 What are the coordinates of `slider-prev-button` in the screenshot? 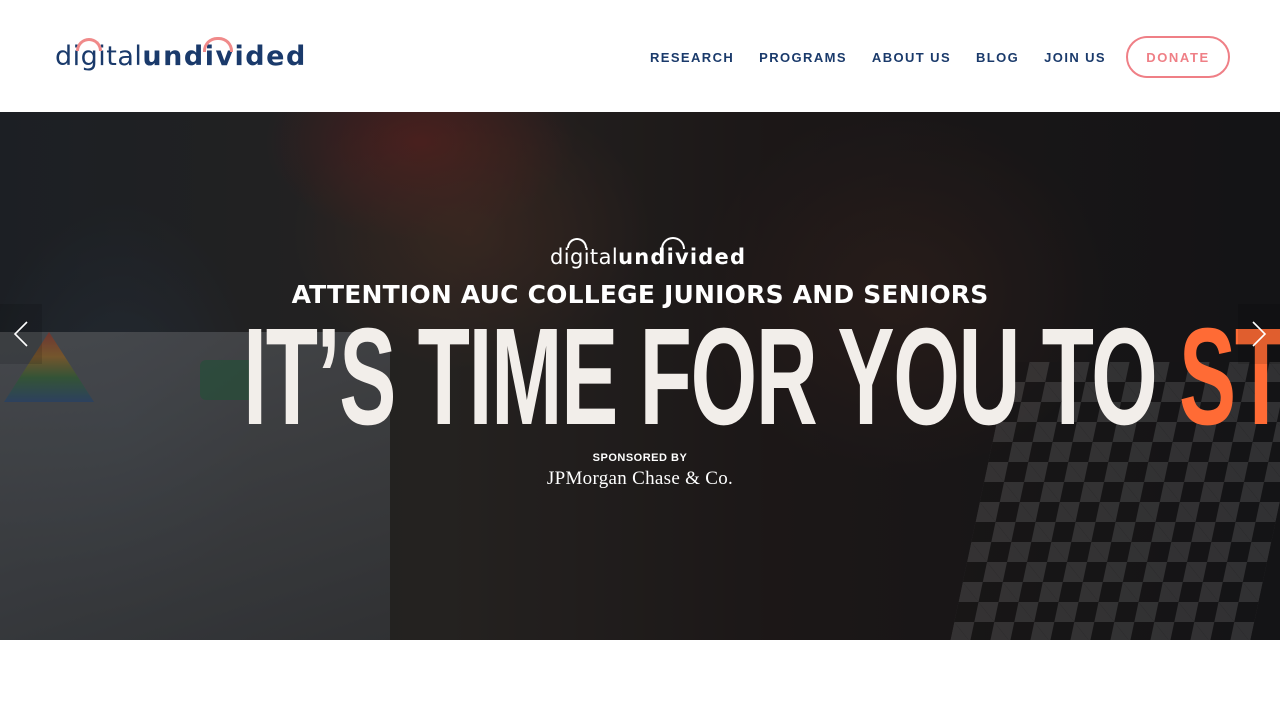 It's located at (21, 334).